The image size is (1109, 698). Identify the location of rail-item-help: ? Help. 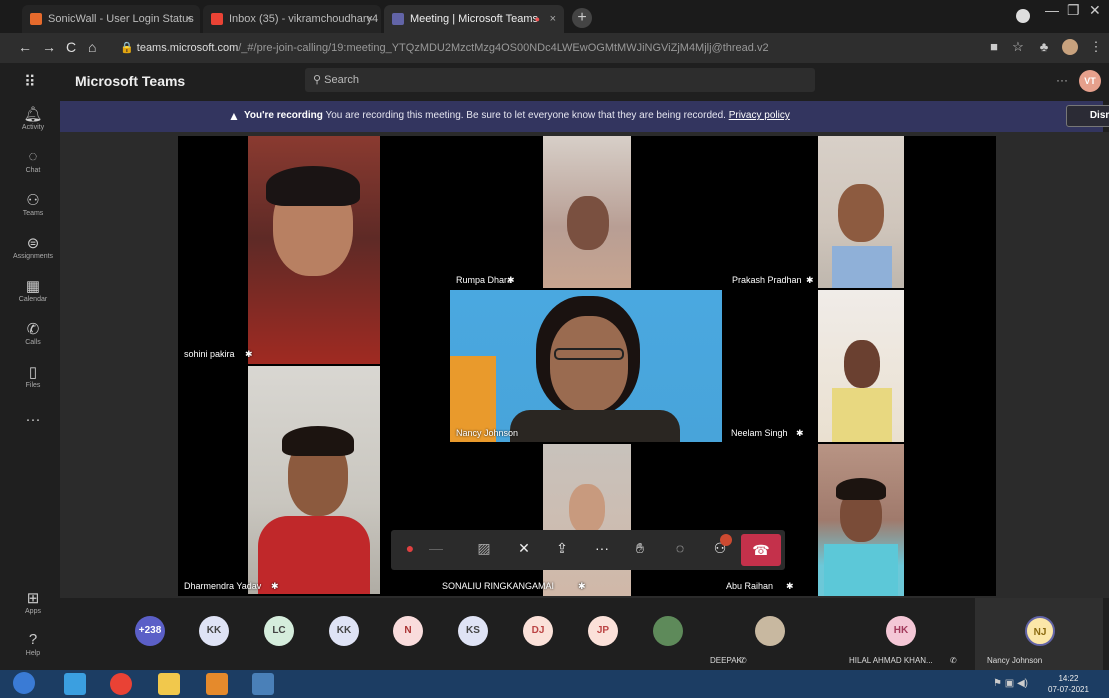
(33, 644).